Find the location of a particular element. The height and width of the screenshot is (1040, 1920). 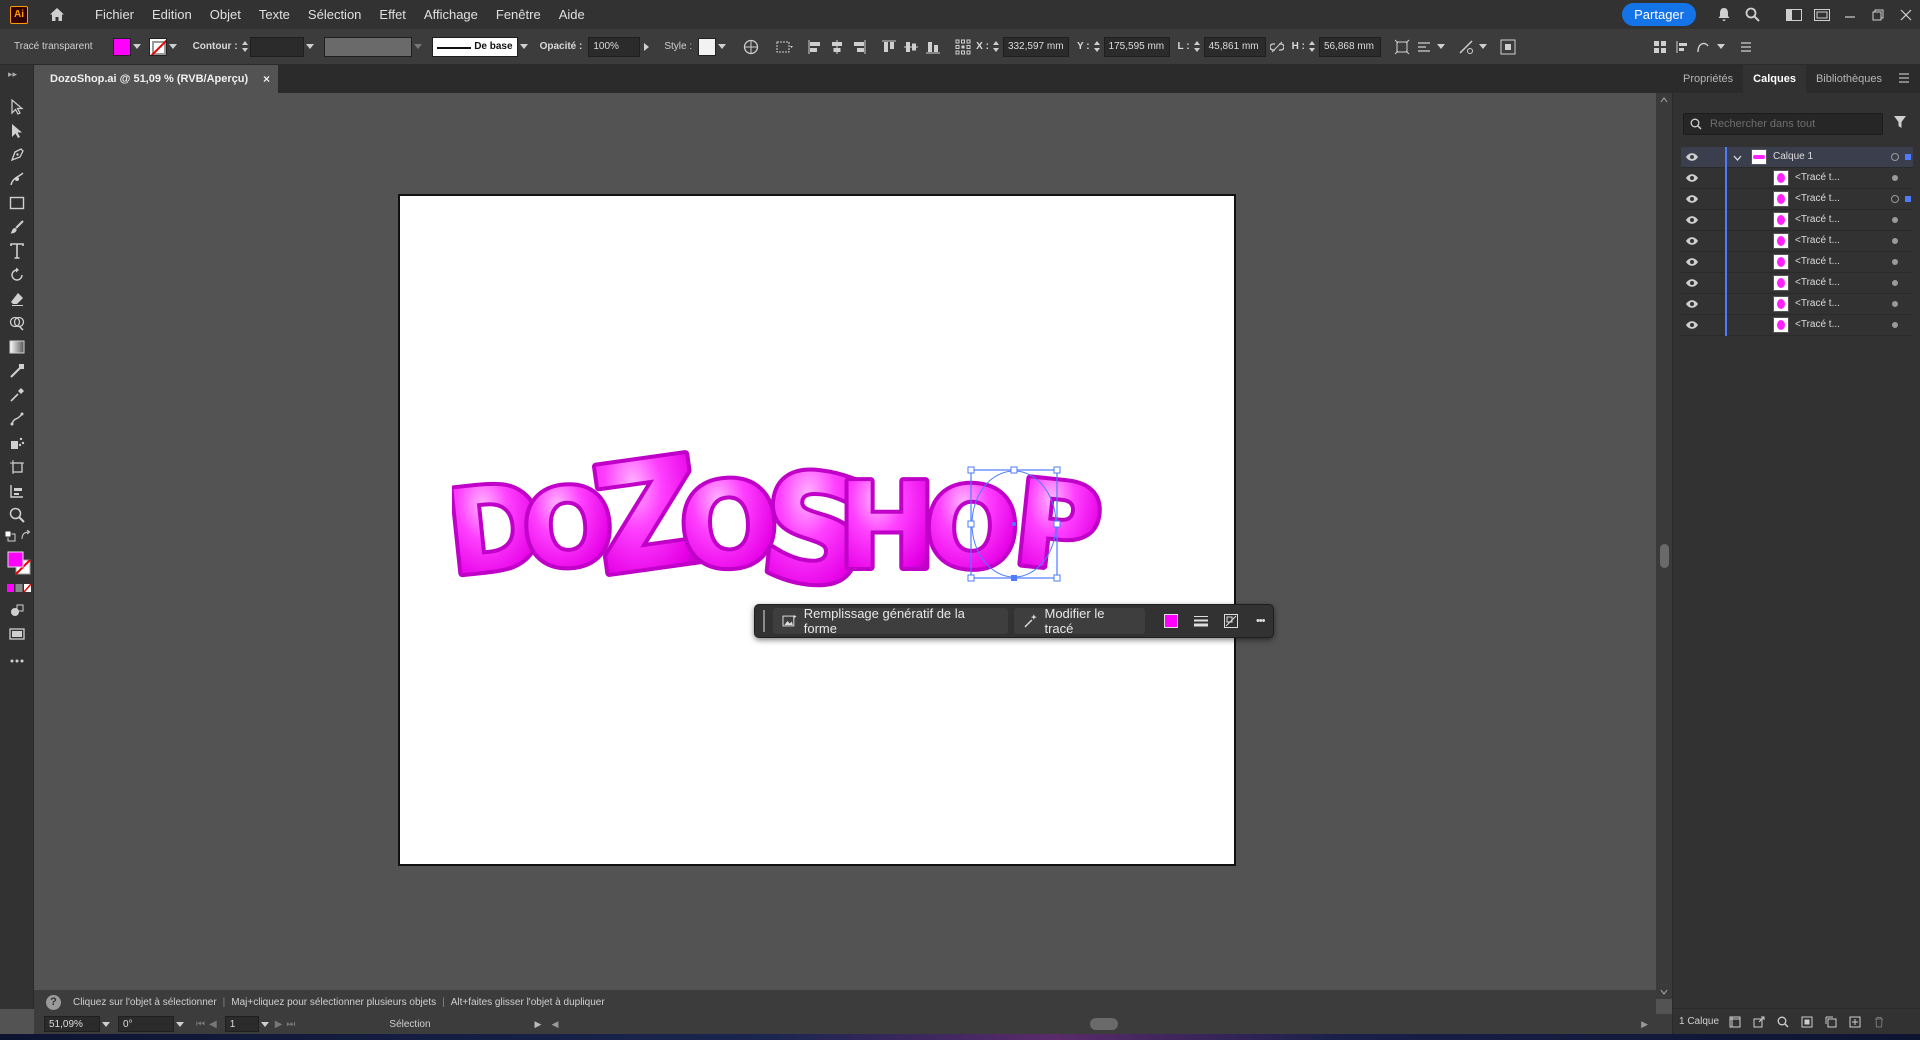

x-field: 332,597 mm is located at coordinates (1035, 46).